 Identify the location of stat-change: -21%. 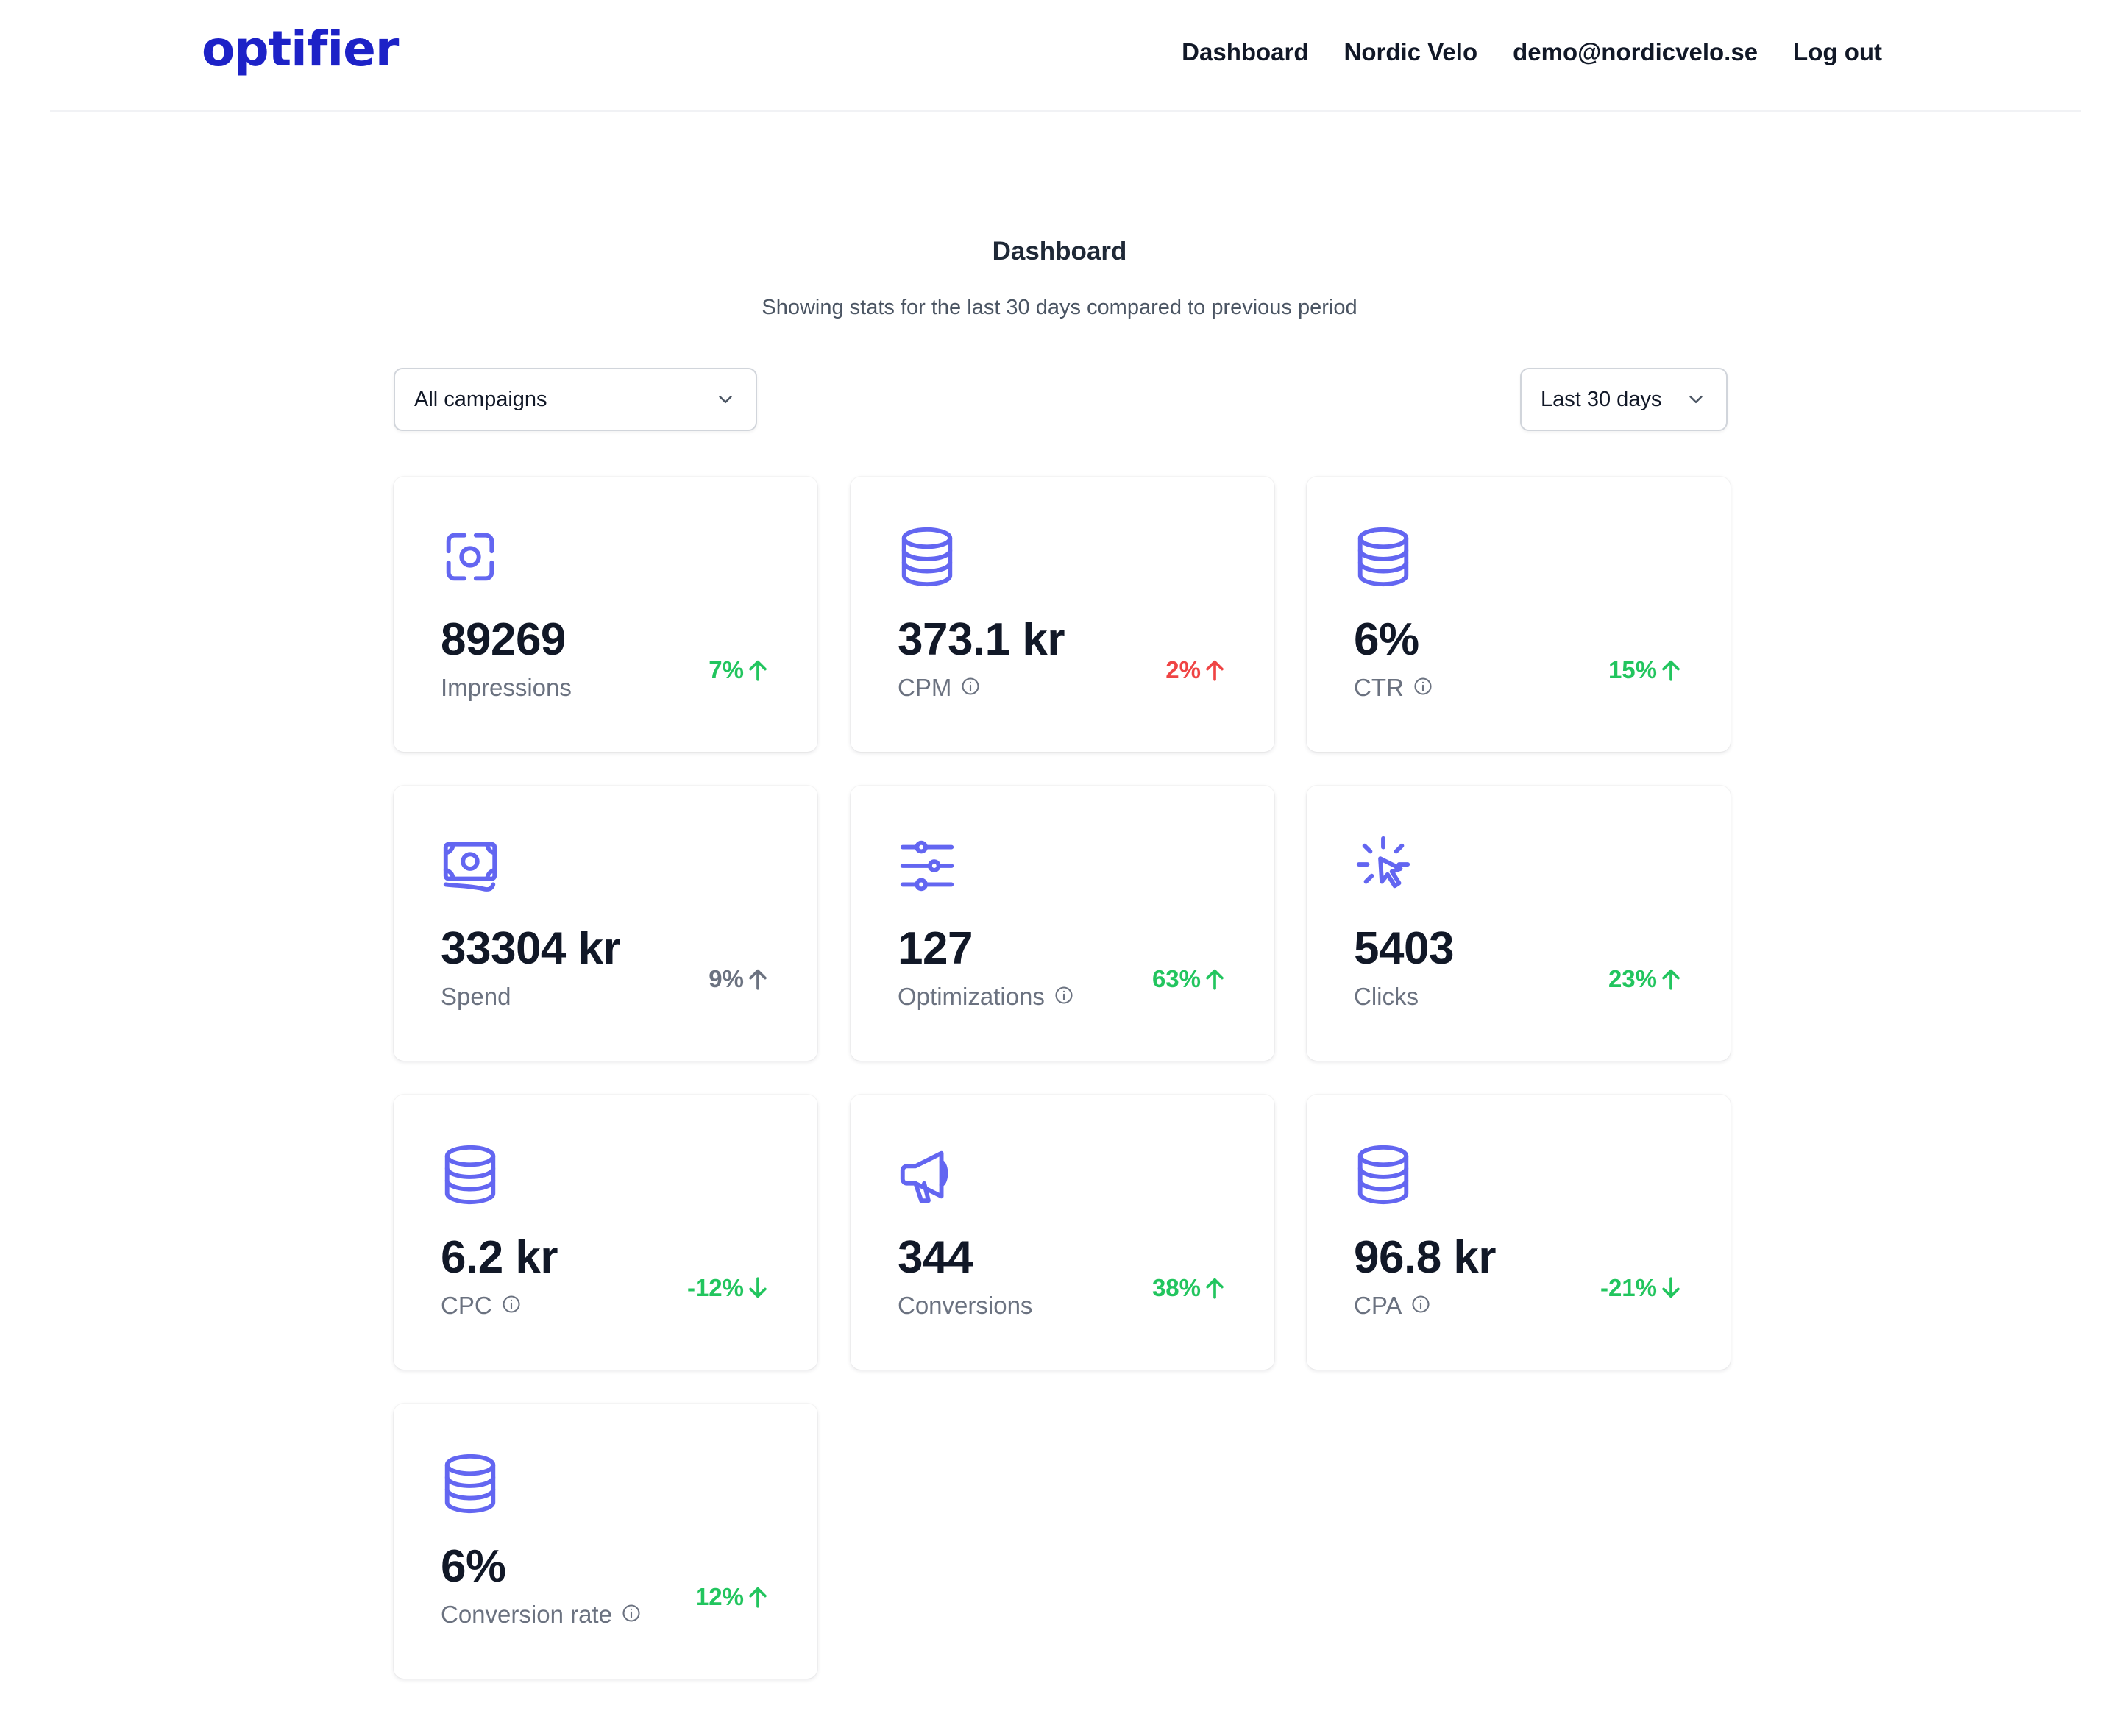
(1641, 1288).